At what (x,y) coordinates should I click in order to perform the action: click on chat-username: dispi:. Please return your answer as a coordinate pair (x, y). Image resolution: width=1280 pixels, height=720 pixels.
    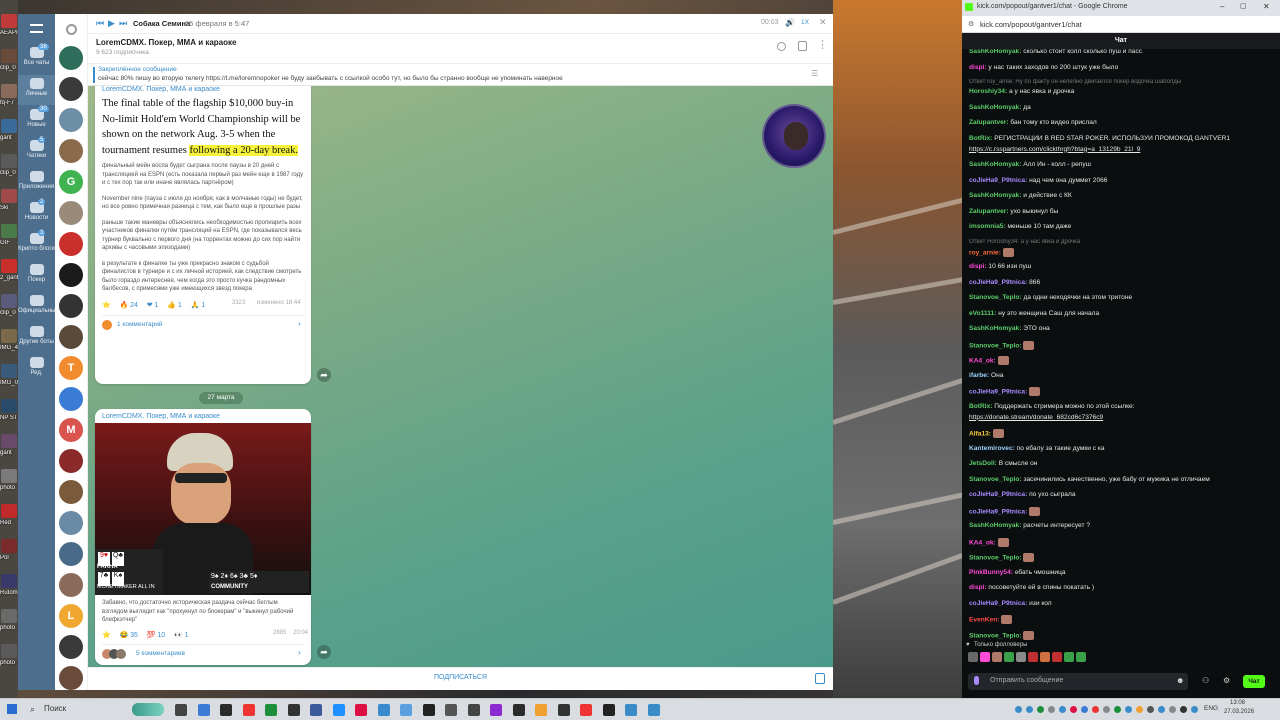
    Looking at the image, I should click on (978, 266).